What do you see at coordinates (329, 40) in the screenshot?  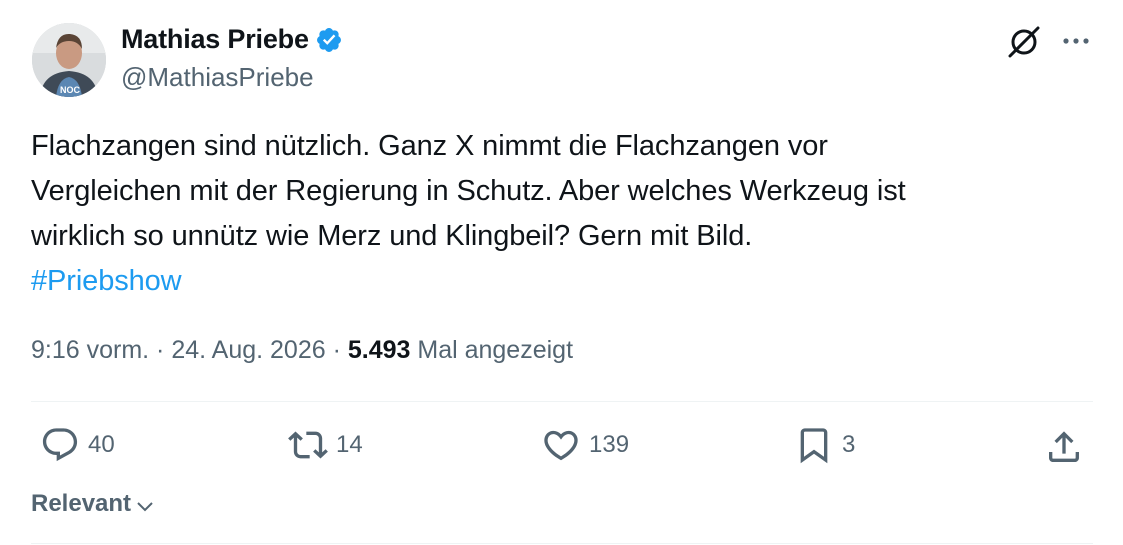 I see `verified-badge-icon` at bounding box center [329, 40].